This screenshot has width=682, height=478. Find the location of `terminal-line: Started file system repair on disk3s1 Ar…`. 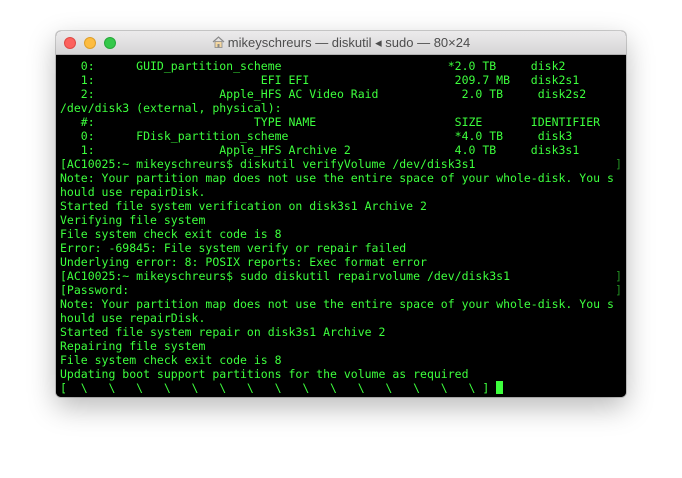

terminal-line: Started file system repair on disk3s1 Ar… is located at coordinates (341, 332).